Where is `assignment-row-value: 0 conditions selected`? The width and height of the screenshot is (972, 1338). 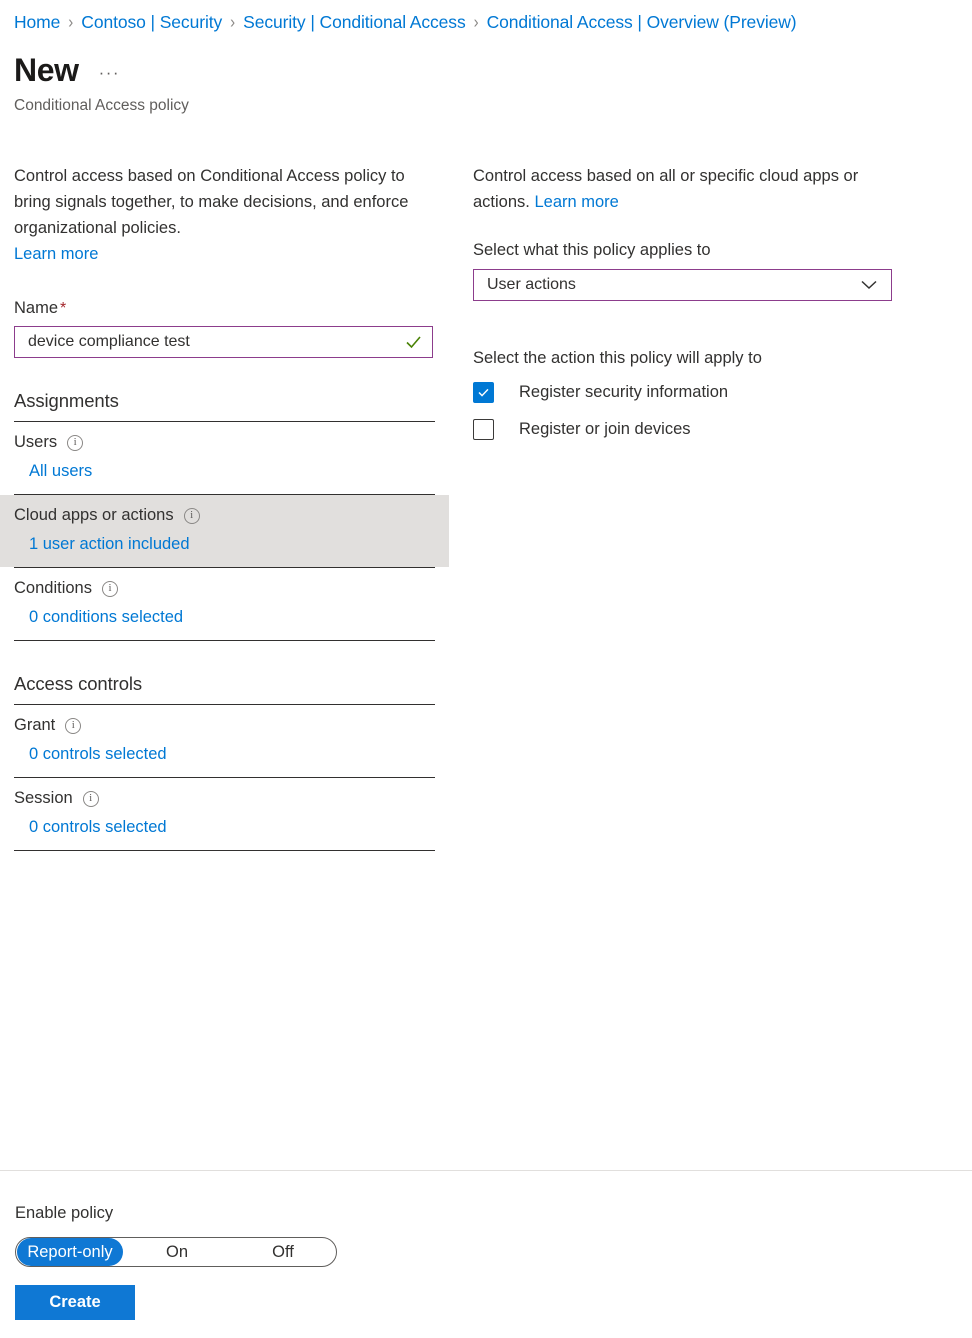
assignment-row-value: 0 conditions selected is located at coordinates (232, 617).